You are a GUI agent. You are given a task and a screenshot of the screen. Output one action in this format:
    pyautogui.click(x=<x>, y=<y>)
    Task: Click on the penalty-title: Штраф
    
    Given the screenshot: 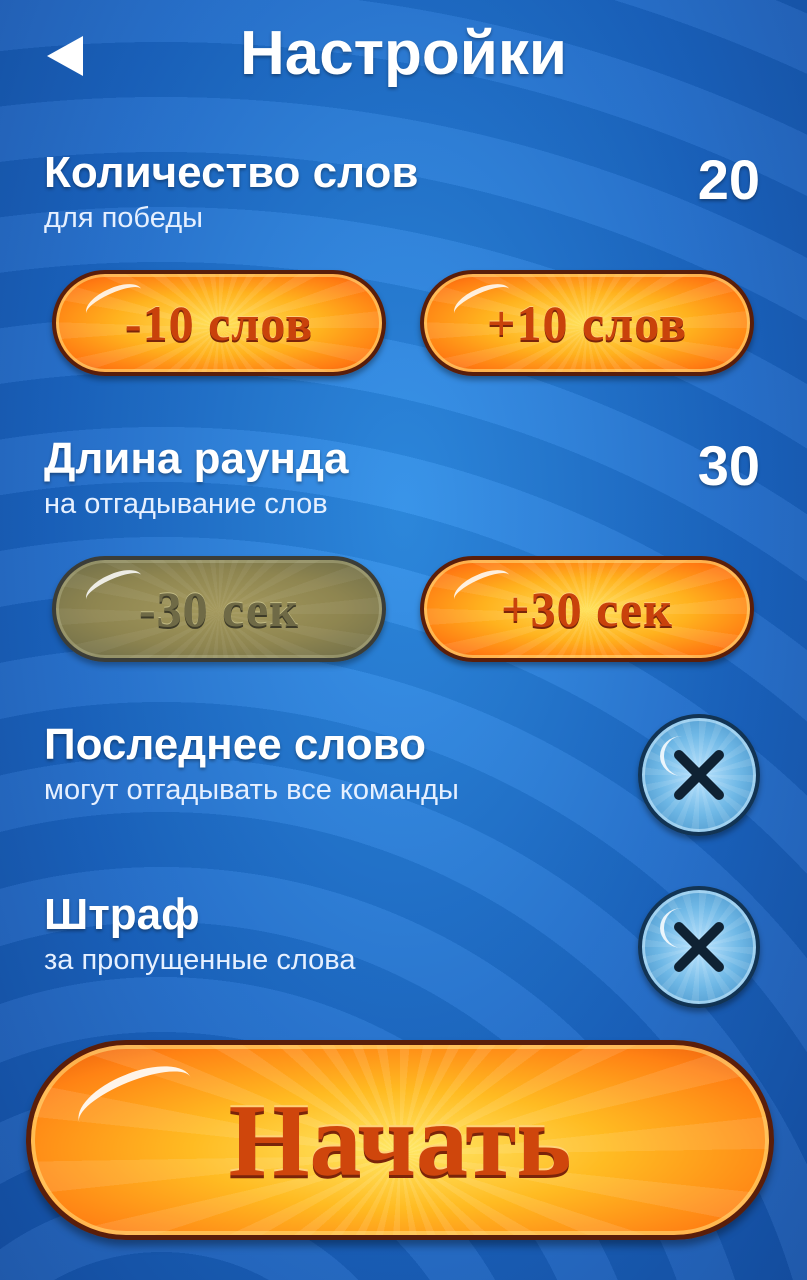 What is the action you would take?
    pyautogui.click(x=122, y=914)
    